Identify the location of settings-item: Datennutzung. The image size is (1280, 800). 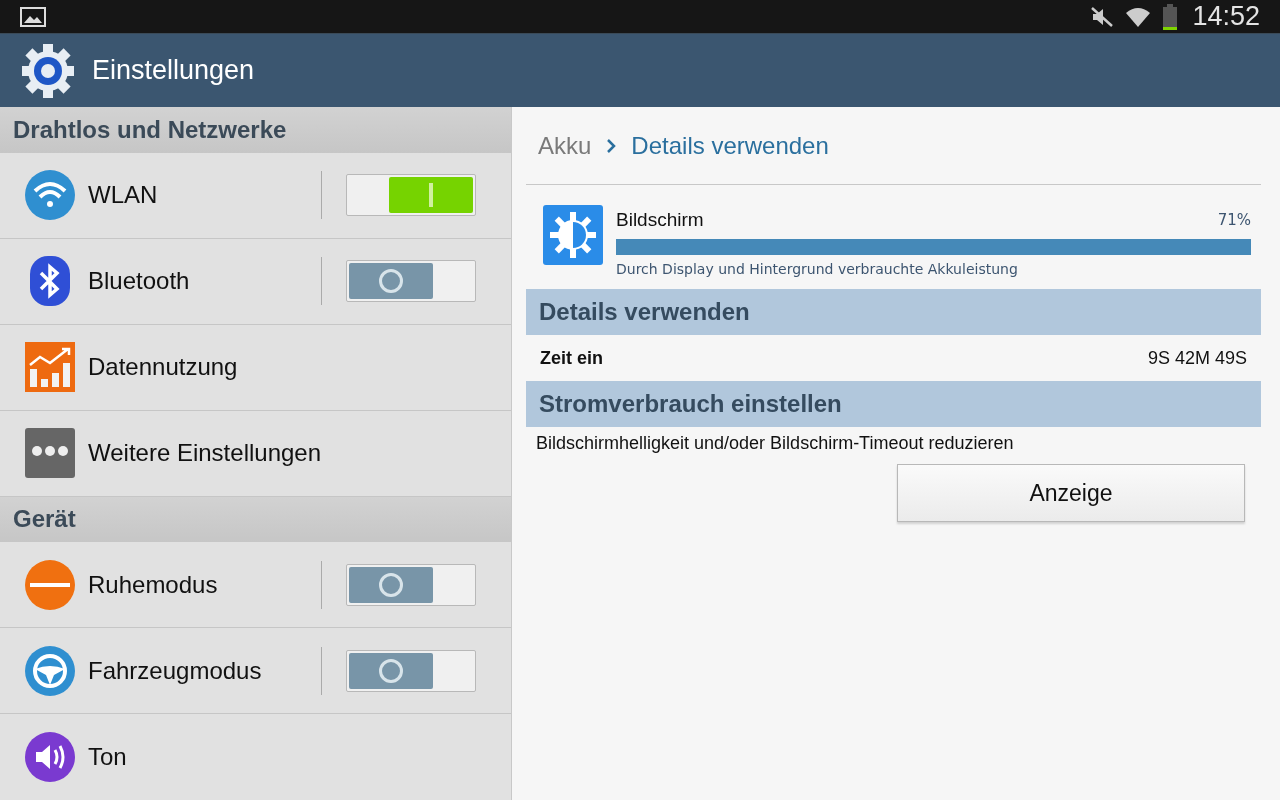
(255, 367).